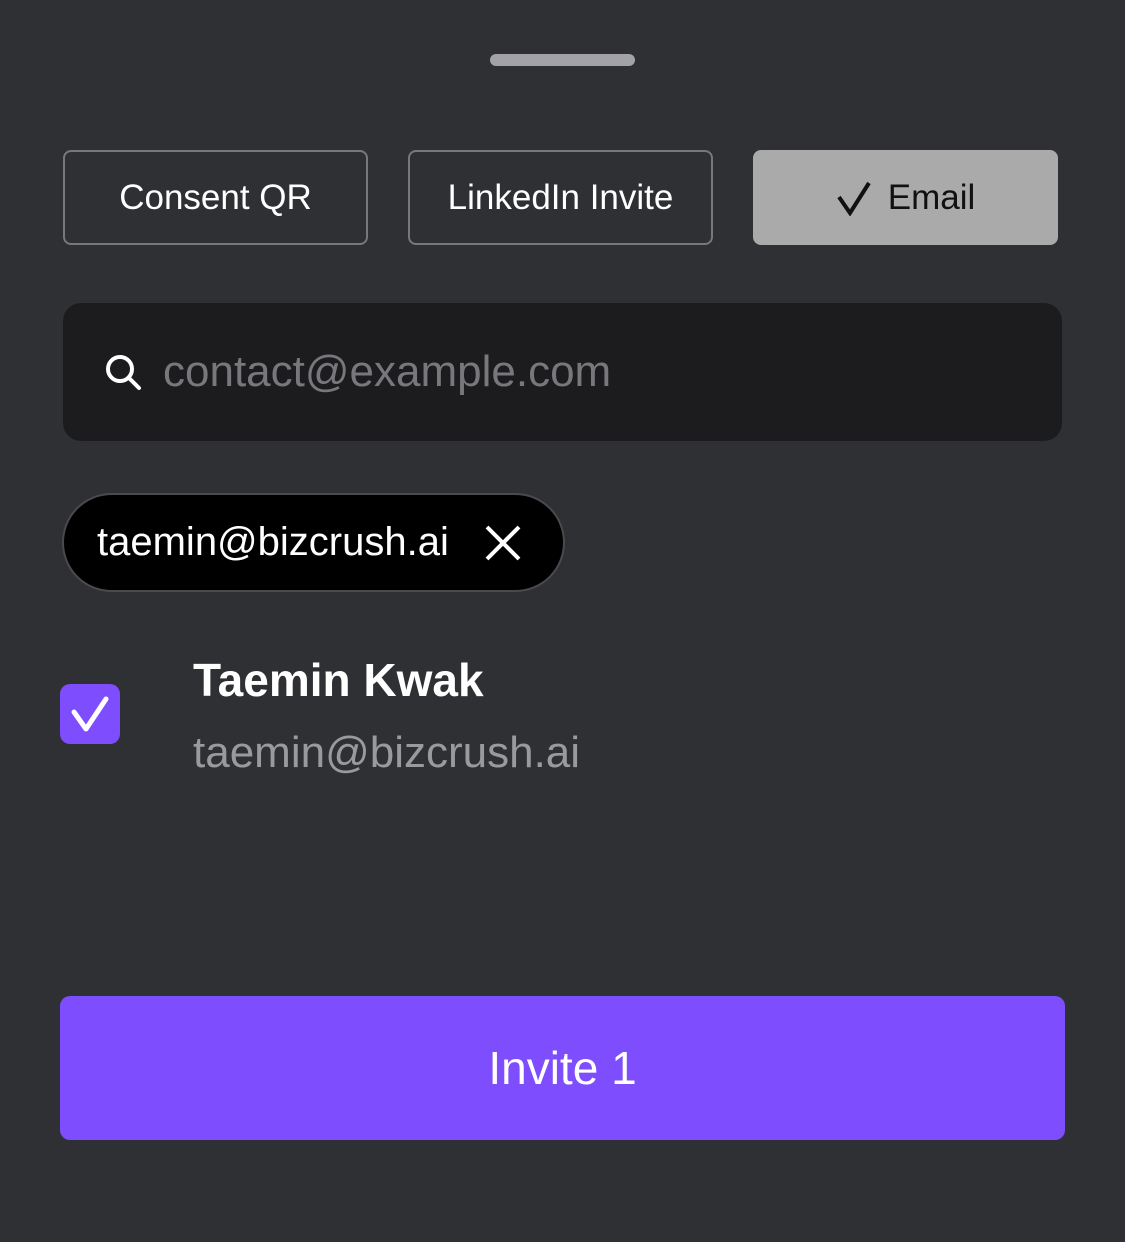 The image size is (1125, 1242). What do you see at coordinates (562, 60) in the screenshot?
I see `drag-handle` at bounding box center [562, 60].